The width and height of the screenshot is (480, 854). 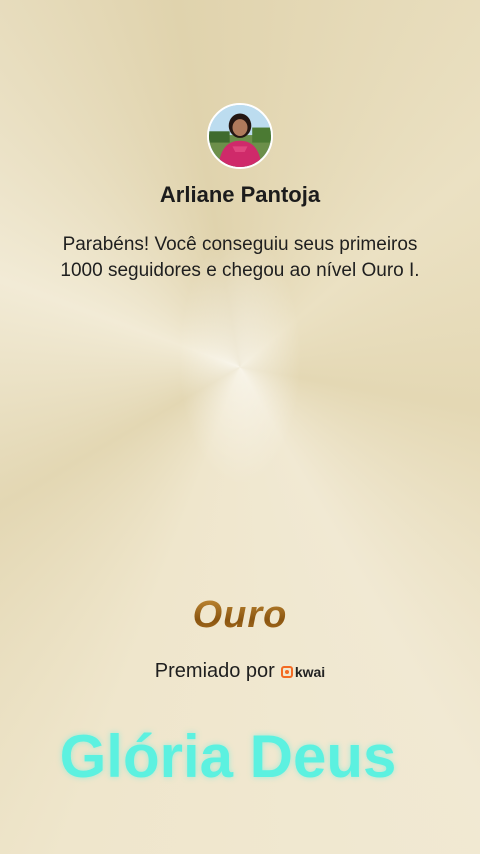 What do you see at coordinates (286, 671) in the screenshot?
I see `kwai-icon` at bounding box center [286, 671].